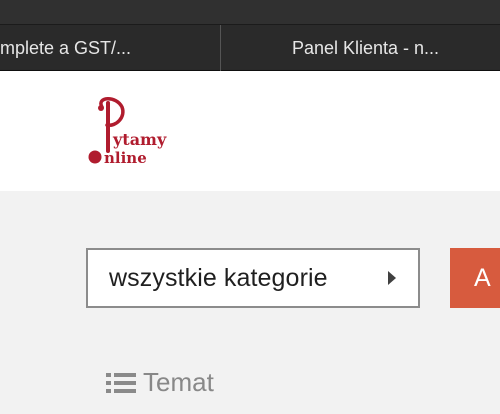  I want to click on site-logo: ytamy nline, so click(127, 133).